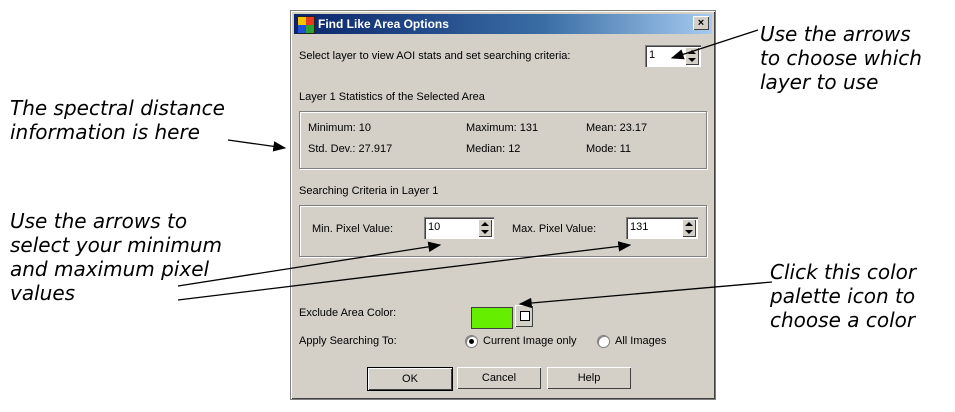 This screenshot has width=955, height=412. I want to click on leader-min, so click(309, 264).